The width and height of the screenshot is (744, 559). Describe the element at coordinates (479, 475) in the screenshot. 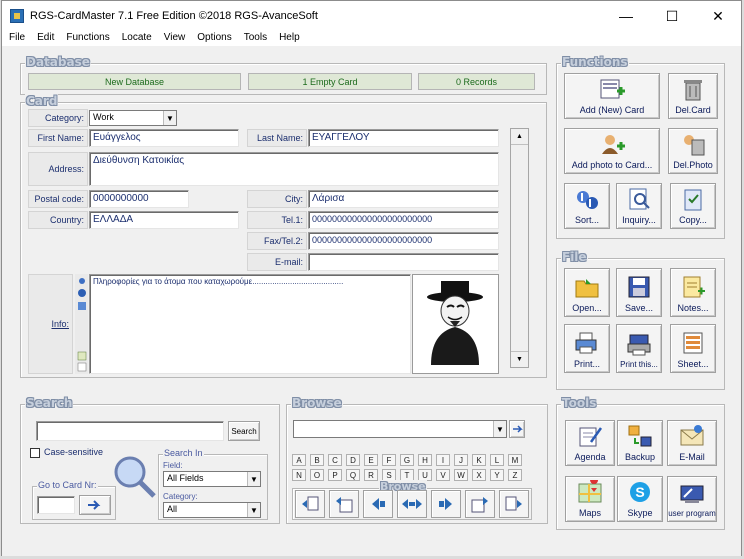

I see `letter-x-button: X` at that location.